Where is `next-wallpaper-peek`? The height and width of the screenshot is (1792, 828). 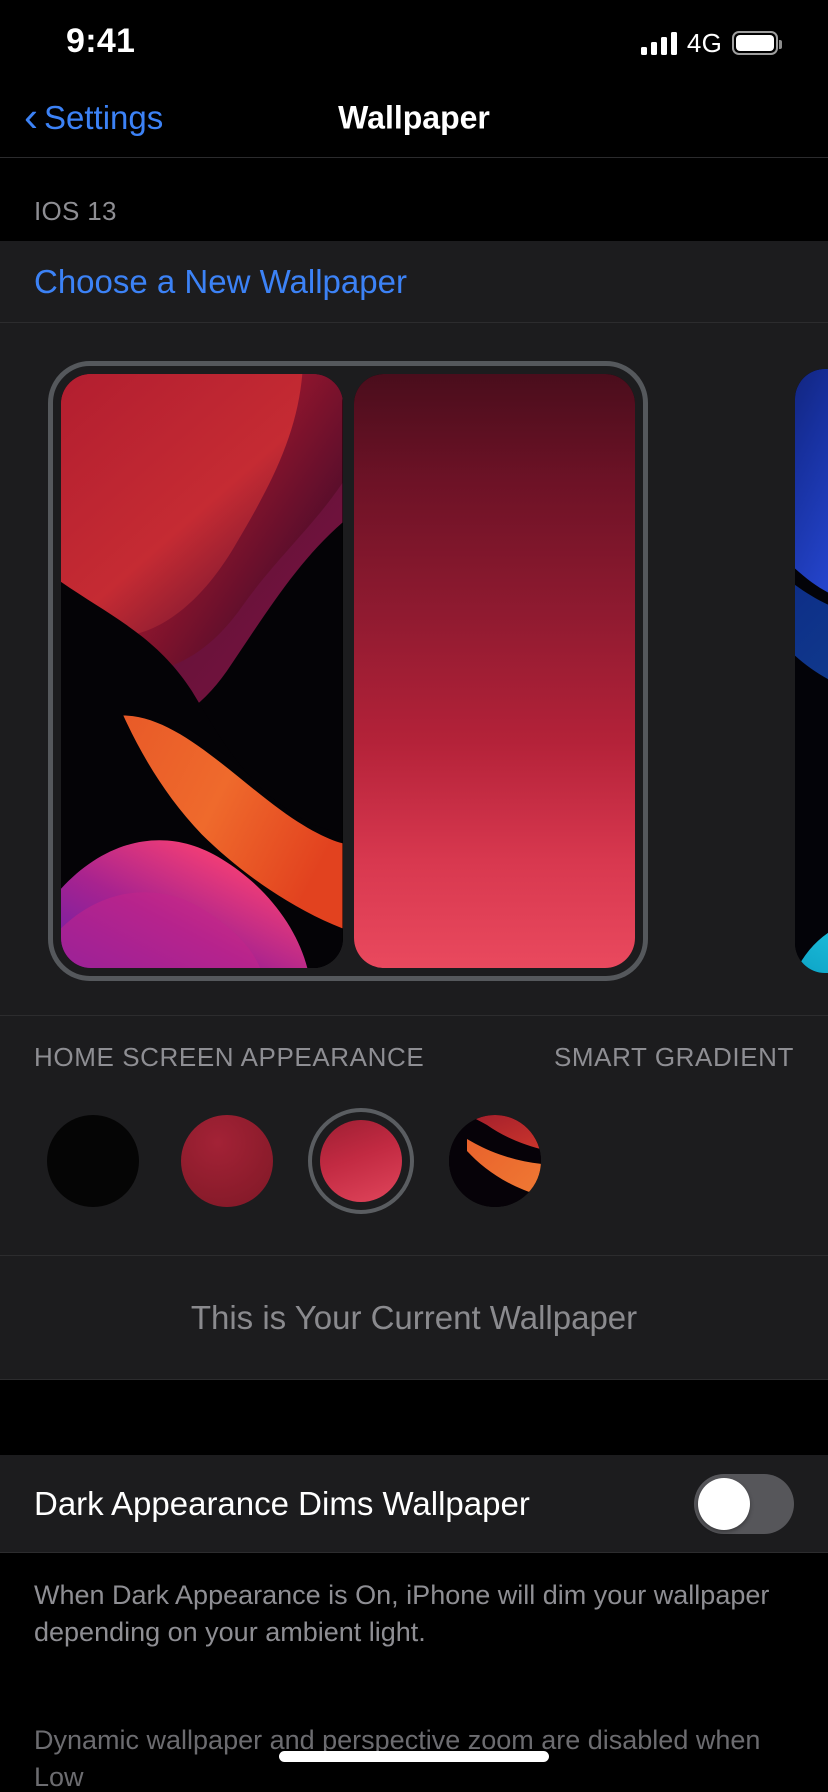
next-wallpaper-peek is located at coordinates (811, 671).